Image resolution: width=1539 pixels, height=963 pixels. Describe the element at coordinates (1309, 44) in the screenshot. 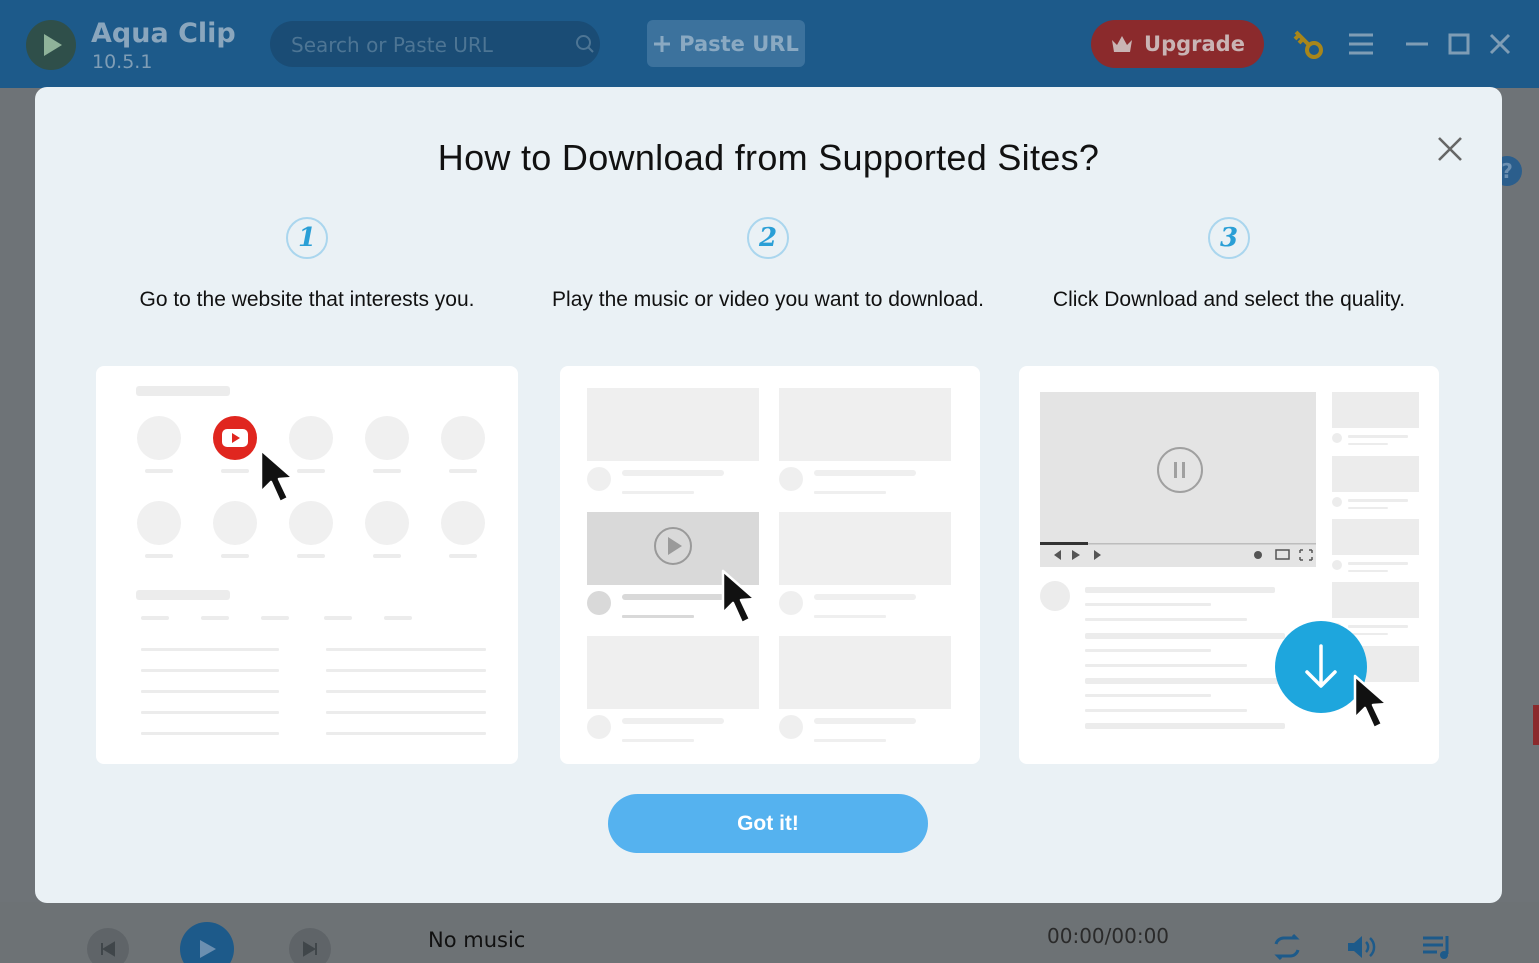

I see `key-icon` at that location.